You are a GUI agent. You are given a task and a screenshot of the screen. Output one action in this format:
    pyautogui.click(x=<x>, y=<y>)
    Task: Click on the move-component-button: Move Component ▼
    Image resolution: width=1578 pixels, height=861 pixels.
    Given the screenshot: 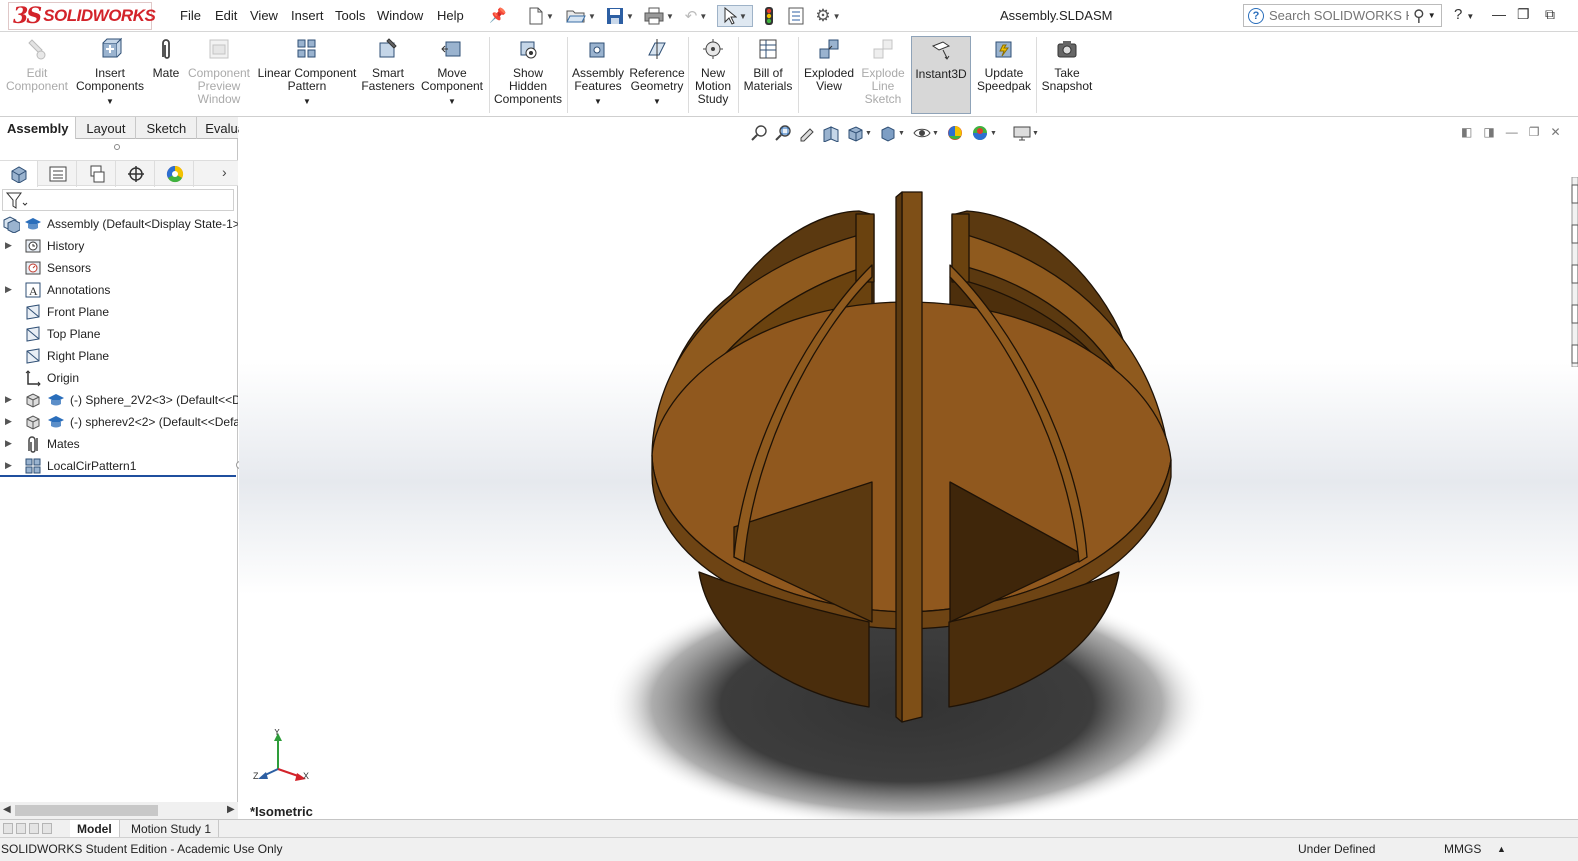 What is the action you would take?
    pyautogui.click(x=452, y=75)
    